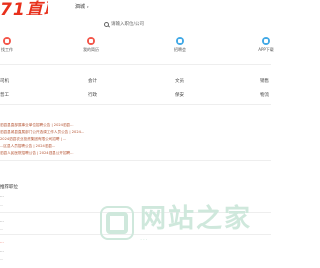  I want to click on resume-icon, so click(91, 41).